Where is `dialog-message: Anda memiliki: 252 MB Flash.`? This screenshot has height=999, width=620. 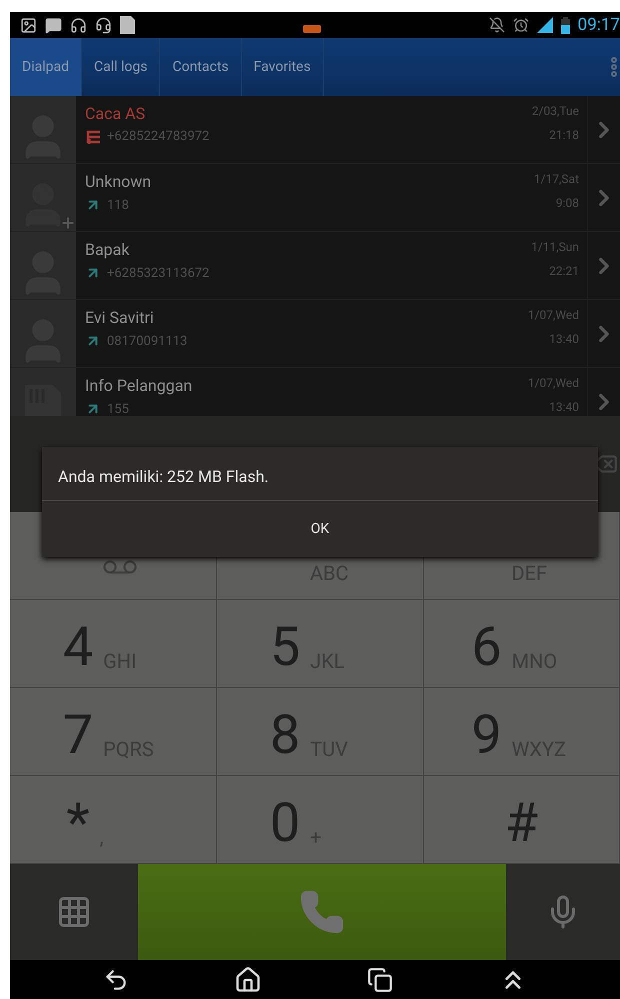 dialog-message: Anda memiliki: 252 MB Flash. is located at coordinates (320, 474).